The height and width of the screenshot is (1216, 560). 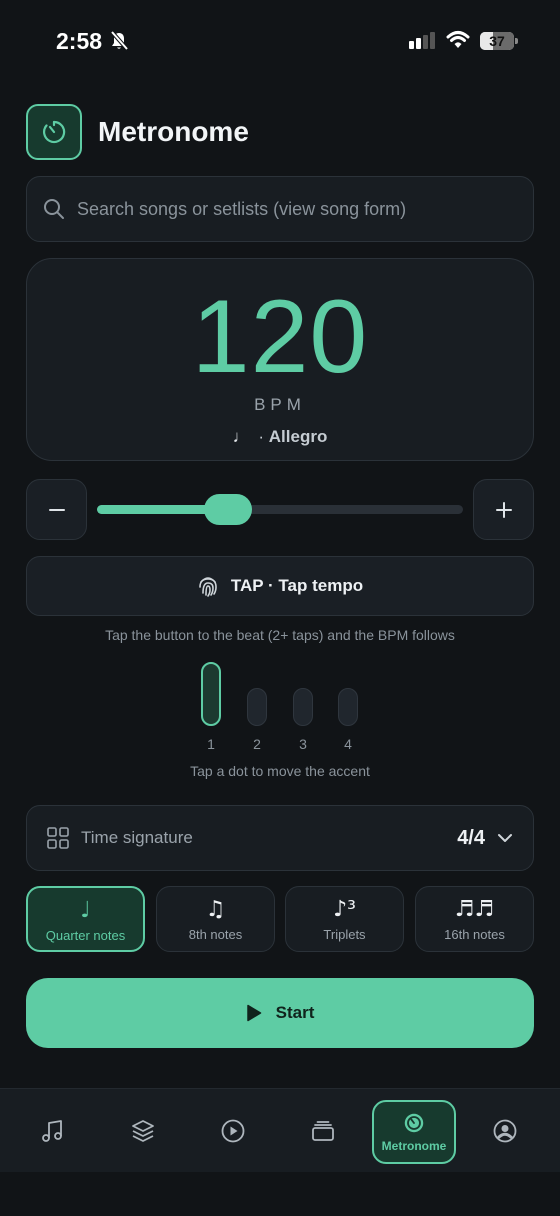 I want to click on bpm-slider, so click(x=280, y=509).